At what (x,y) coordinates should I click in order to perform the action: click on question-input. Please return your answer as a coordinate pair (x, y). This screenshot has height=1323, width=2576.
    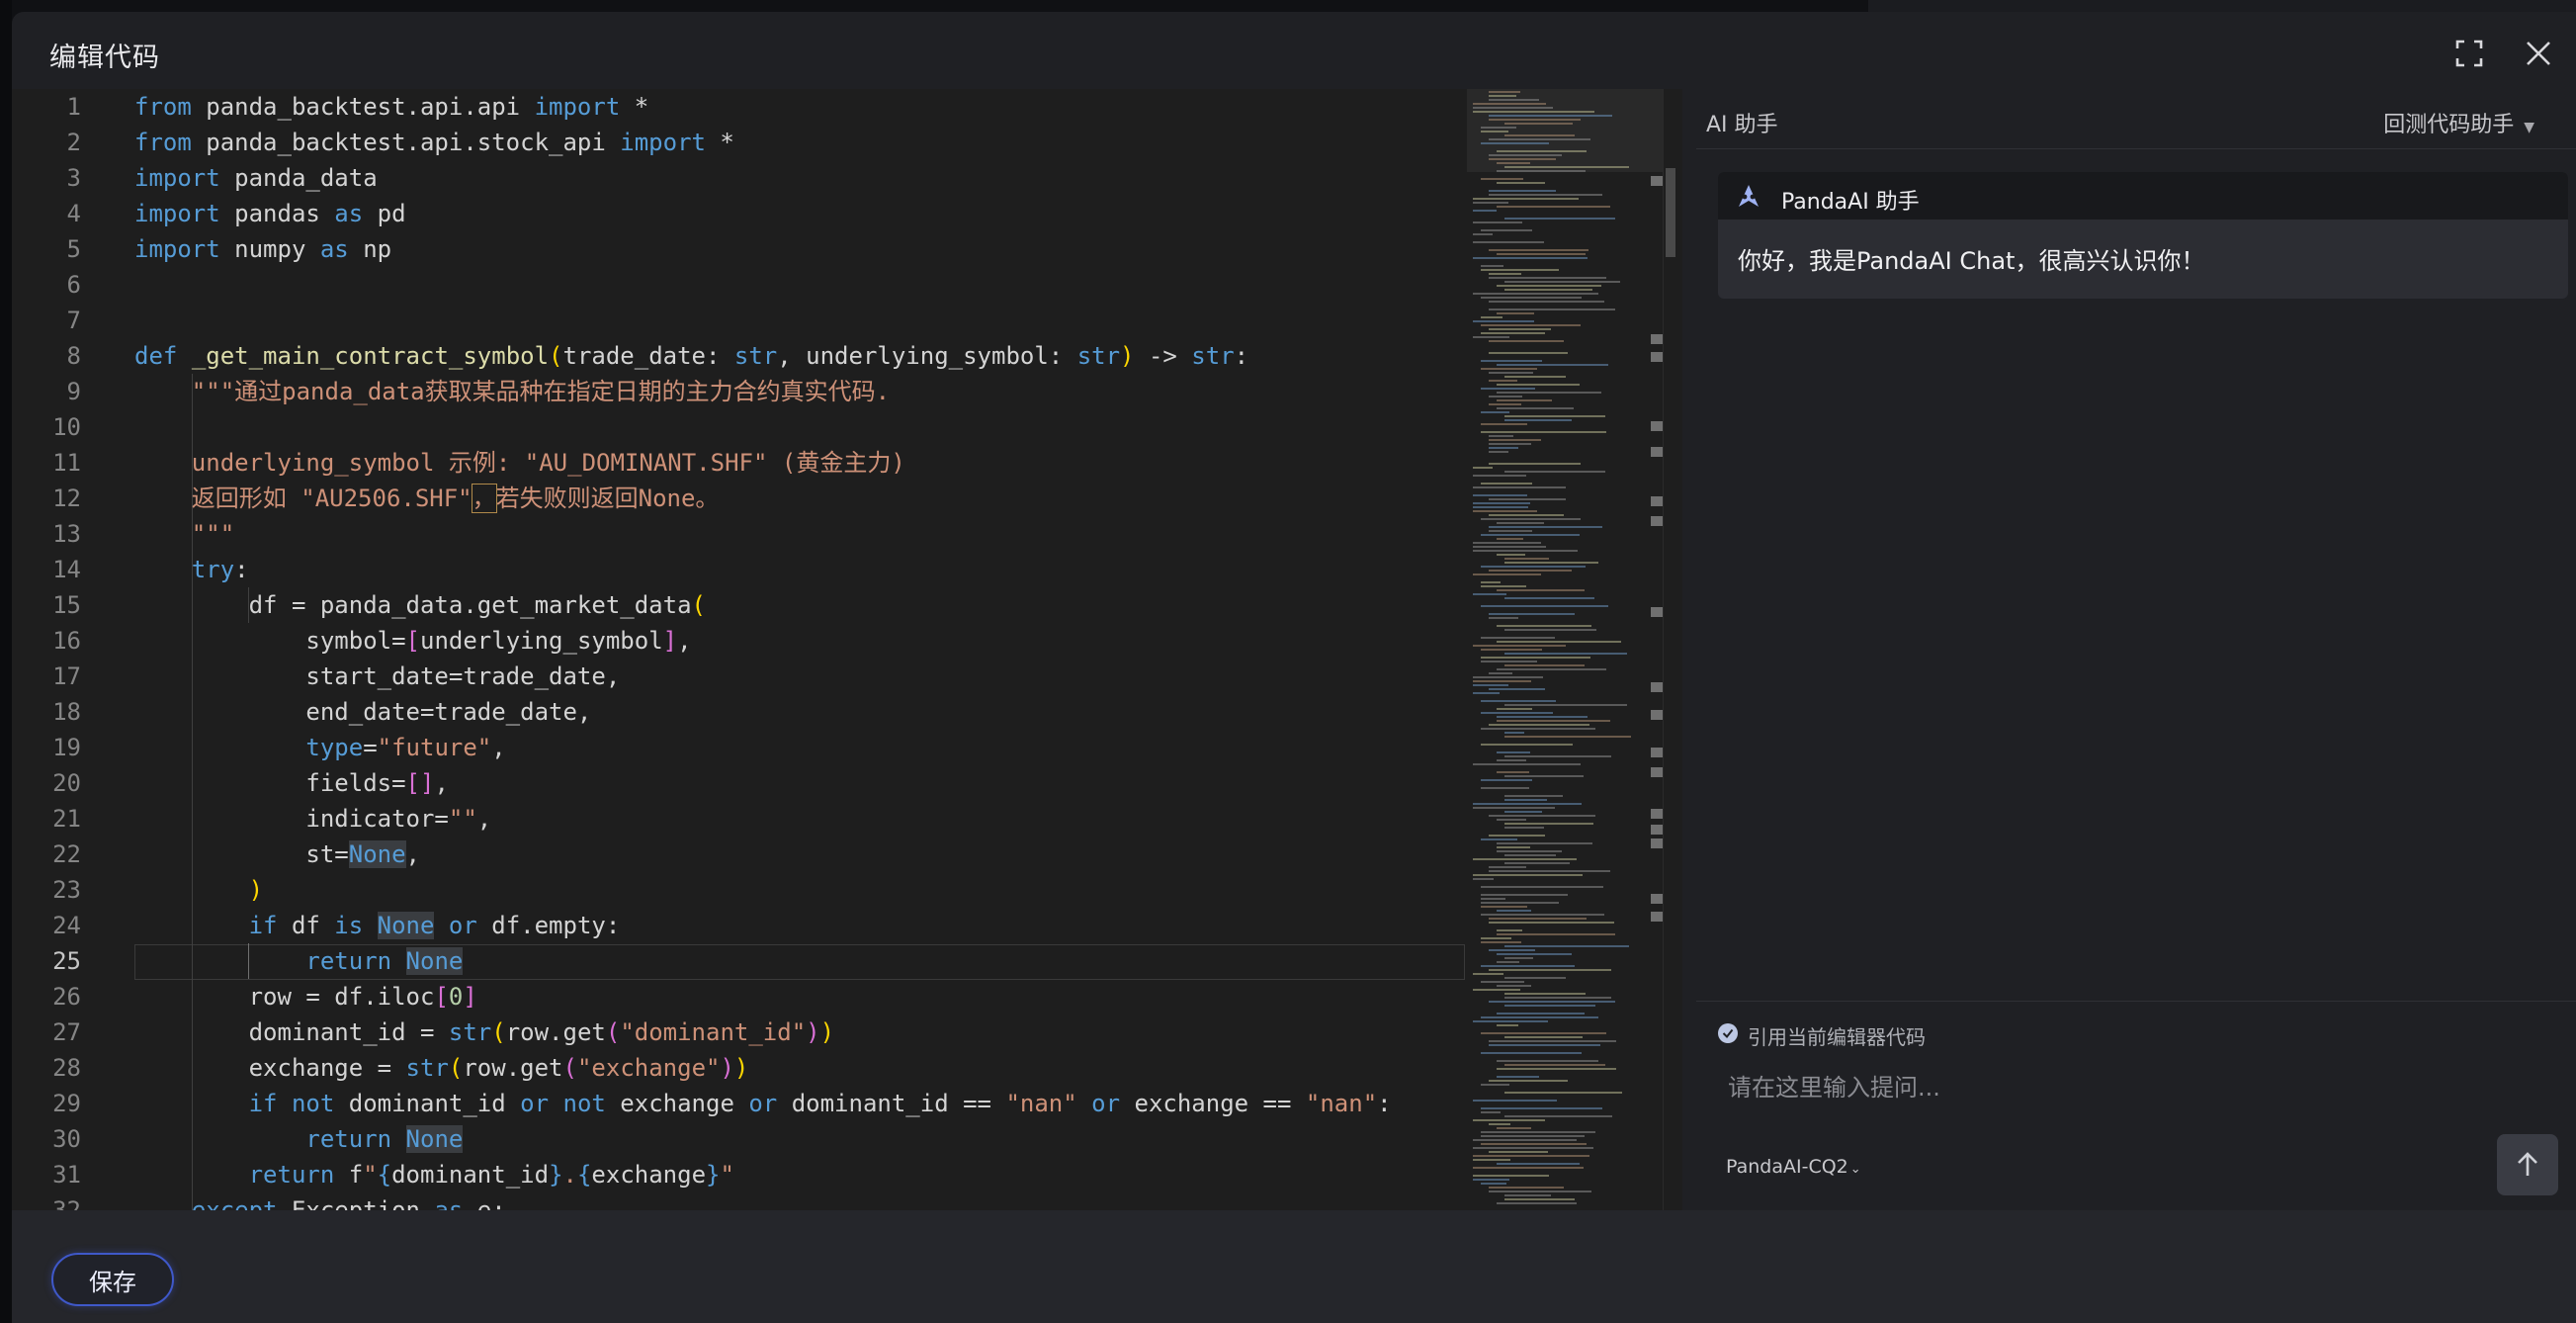
    Looking at the image, I should click on (2103, 1087).